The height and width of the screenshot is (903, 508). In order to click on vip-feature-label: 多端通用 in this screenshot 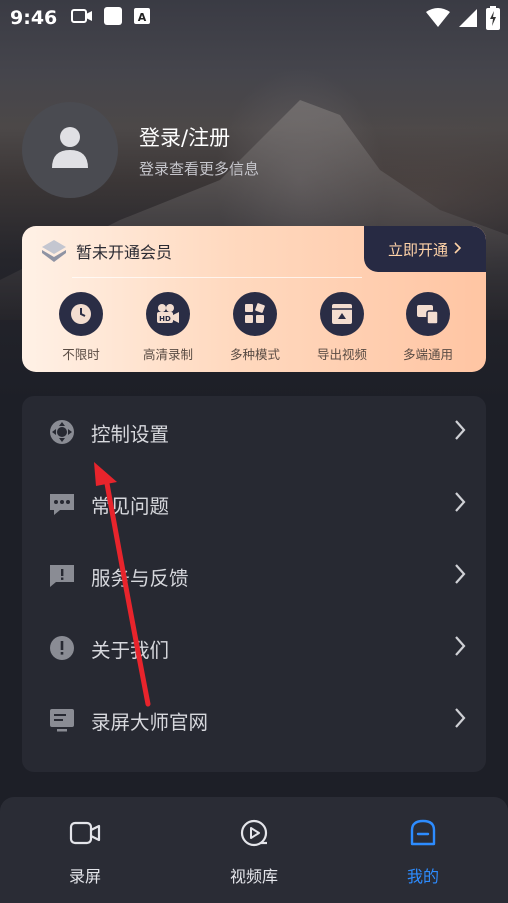, I will do `click(427, 354)`.